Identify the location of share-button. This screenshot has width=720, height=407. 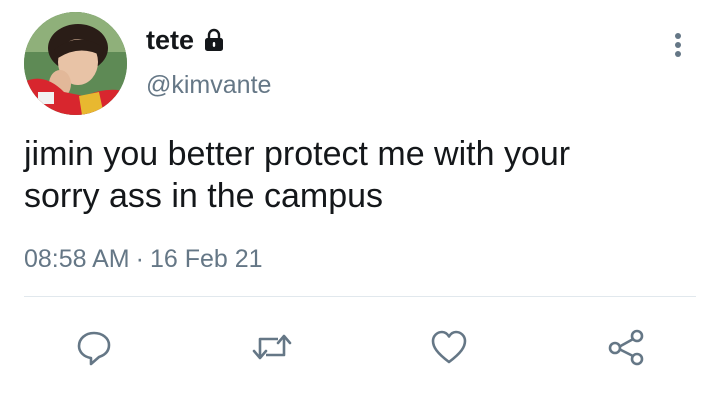
(626, 347).